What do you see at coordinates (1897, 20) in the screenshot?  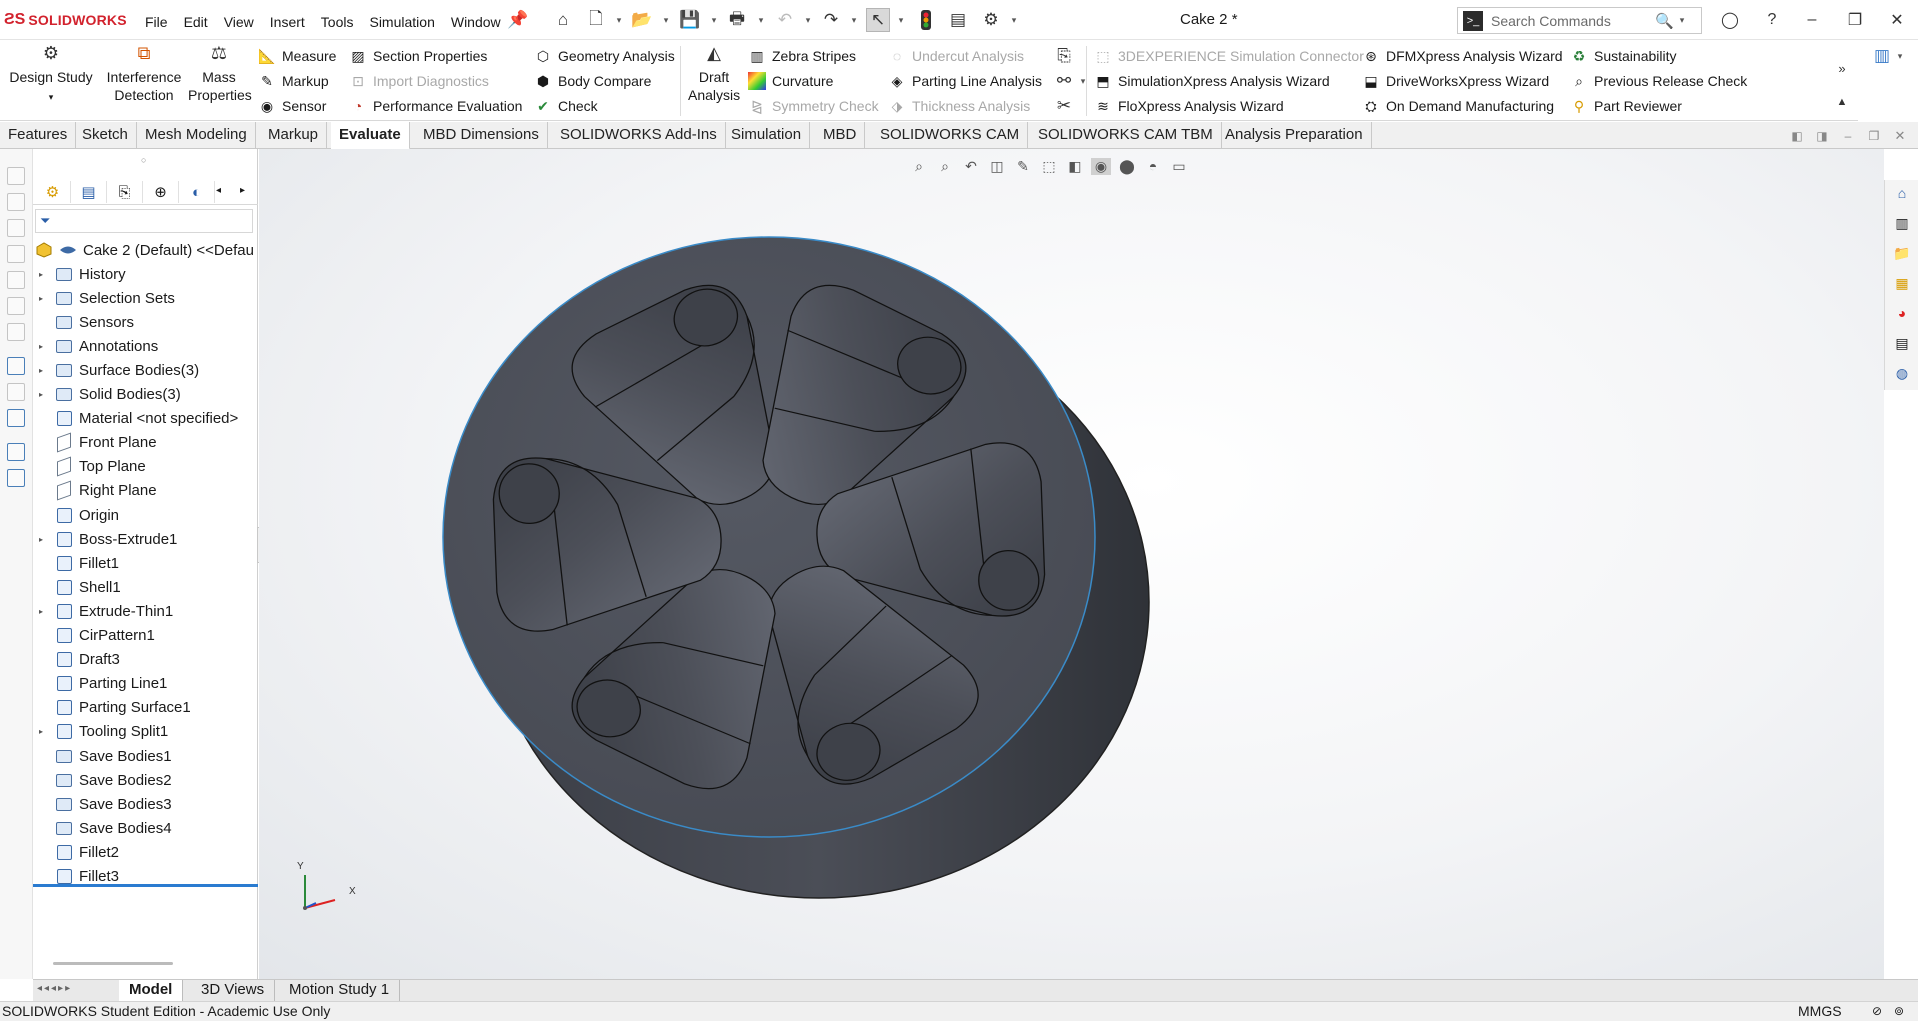 I see `close-icon: ✕` at bounding box center [1897, 20].